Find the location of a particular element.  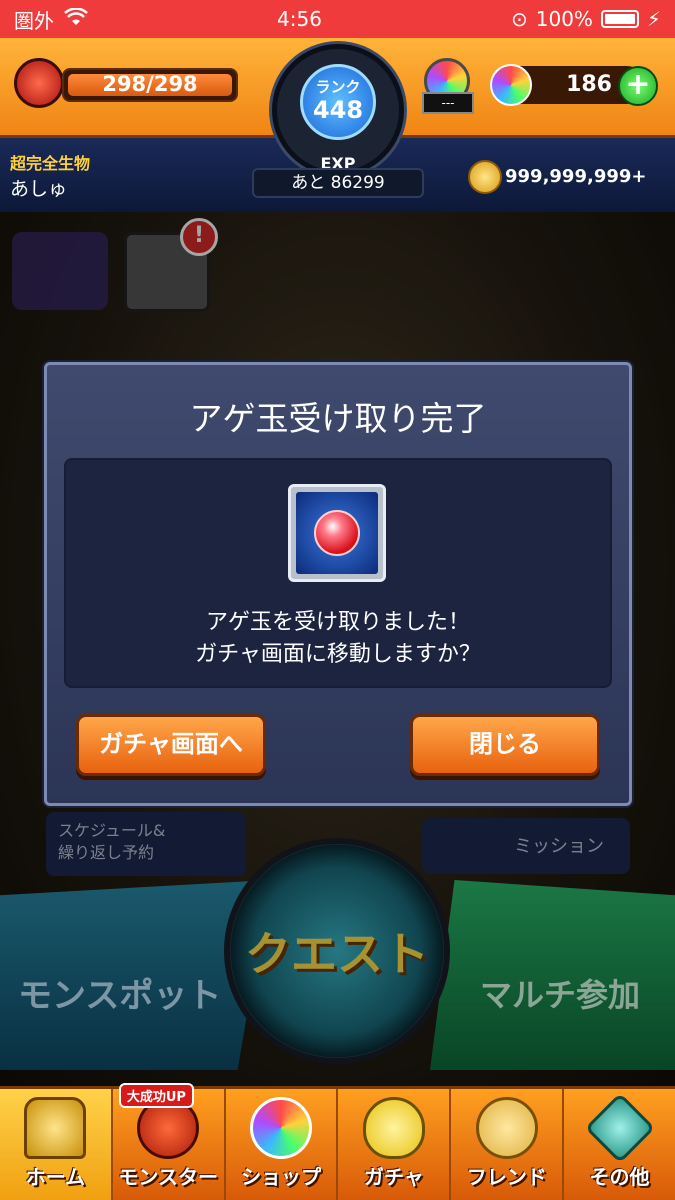

age-dama-icon is located at coordinates (337, 533).